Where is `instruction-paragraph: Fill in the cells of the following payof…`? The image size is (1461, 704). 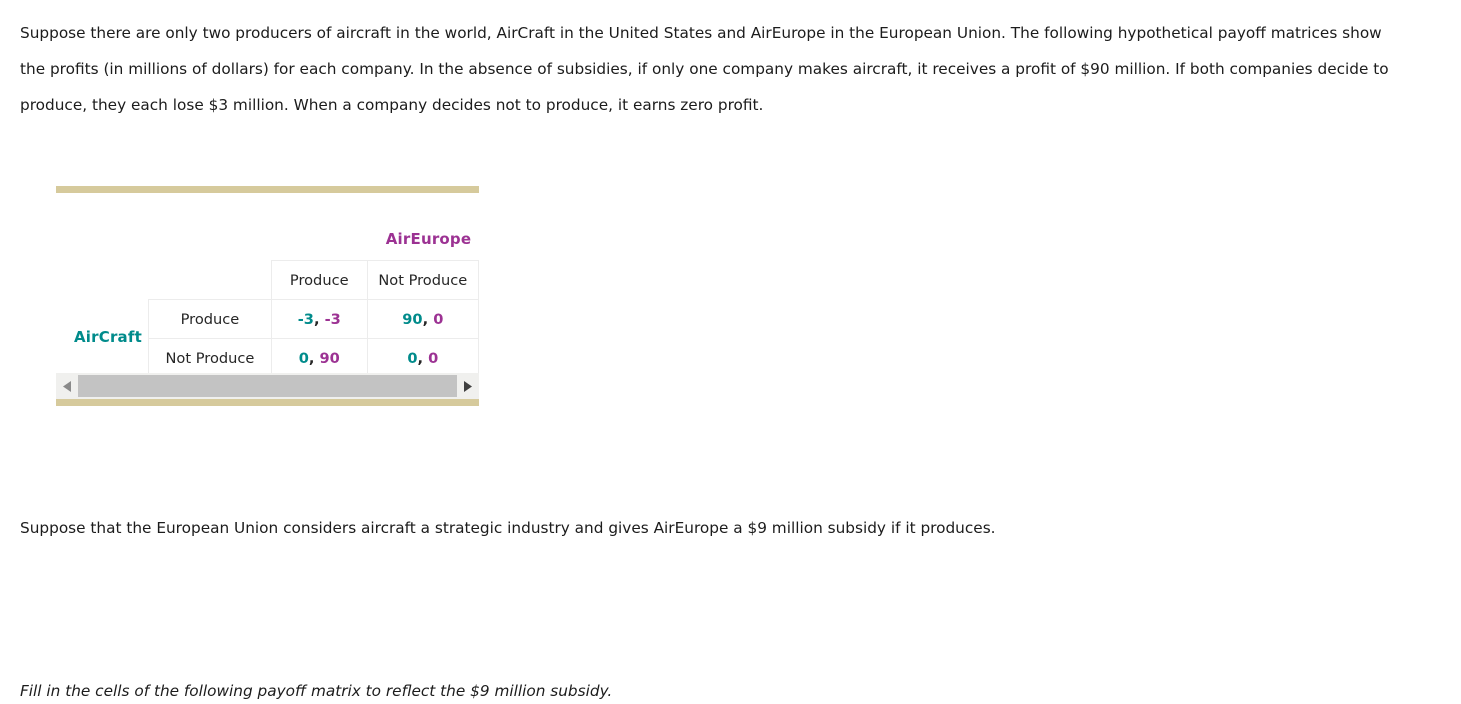 instruction-paragraph: Fill in the cells of the following payof… is located at coordinates (316, 691).